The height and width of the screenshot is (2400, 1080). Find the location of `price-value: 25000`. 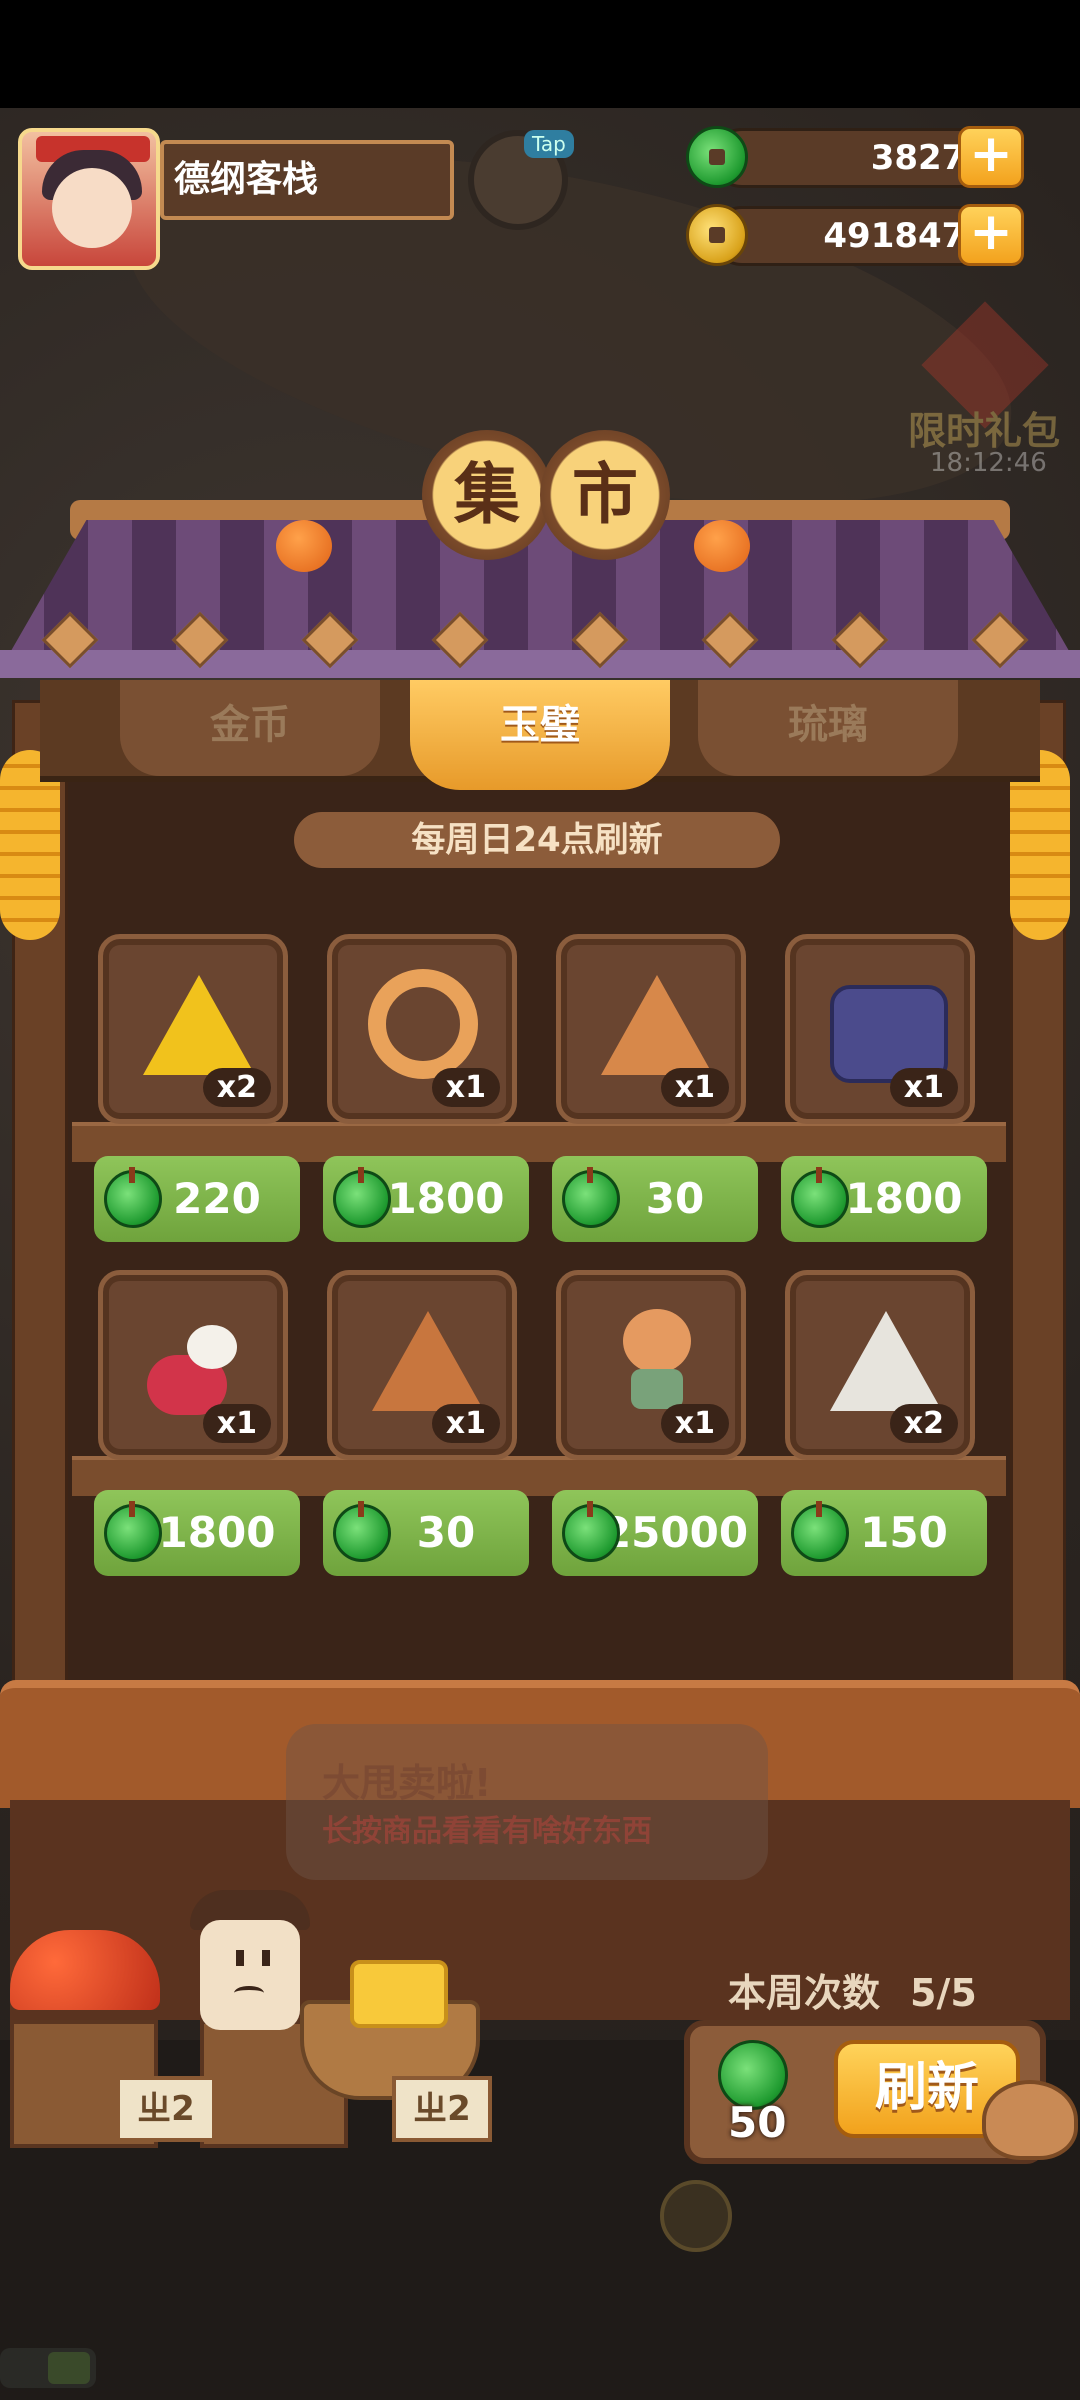

price-value: 25000 is located at coordinates (675, 1532).